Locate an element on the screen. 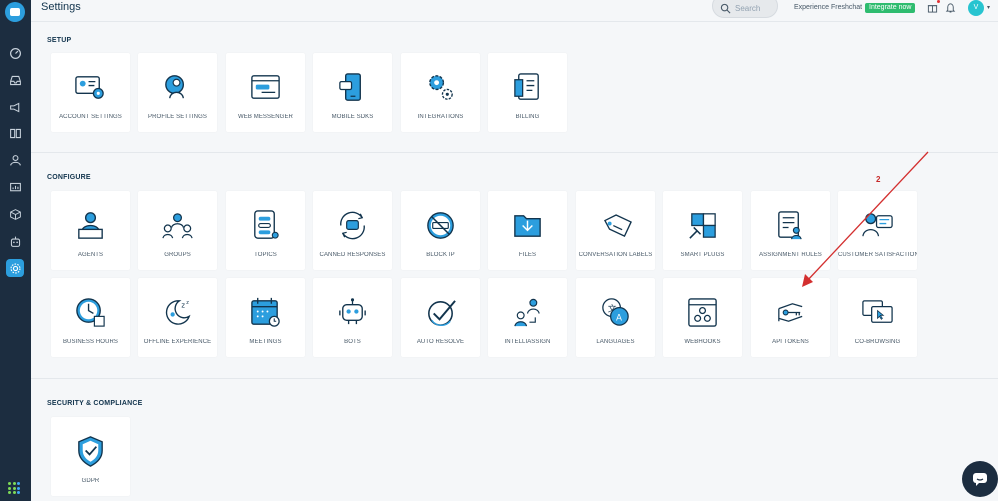 This screenshot has height=501, width=998. tile-billing: BILLING is located at coordinates (527, 92).